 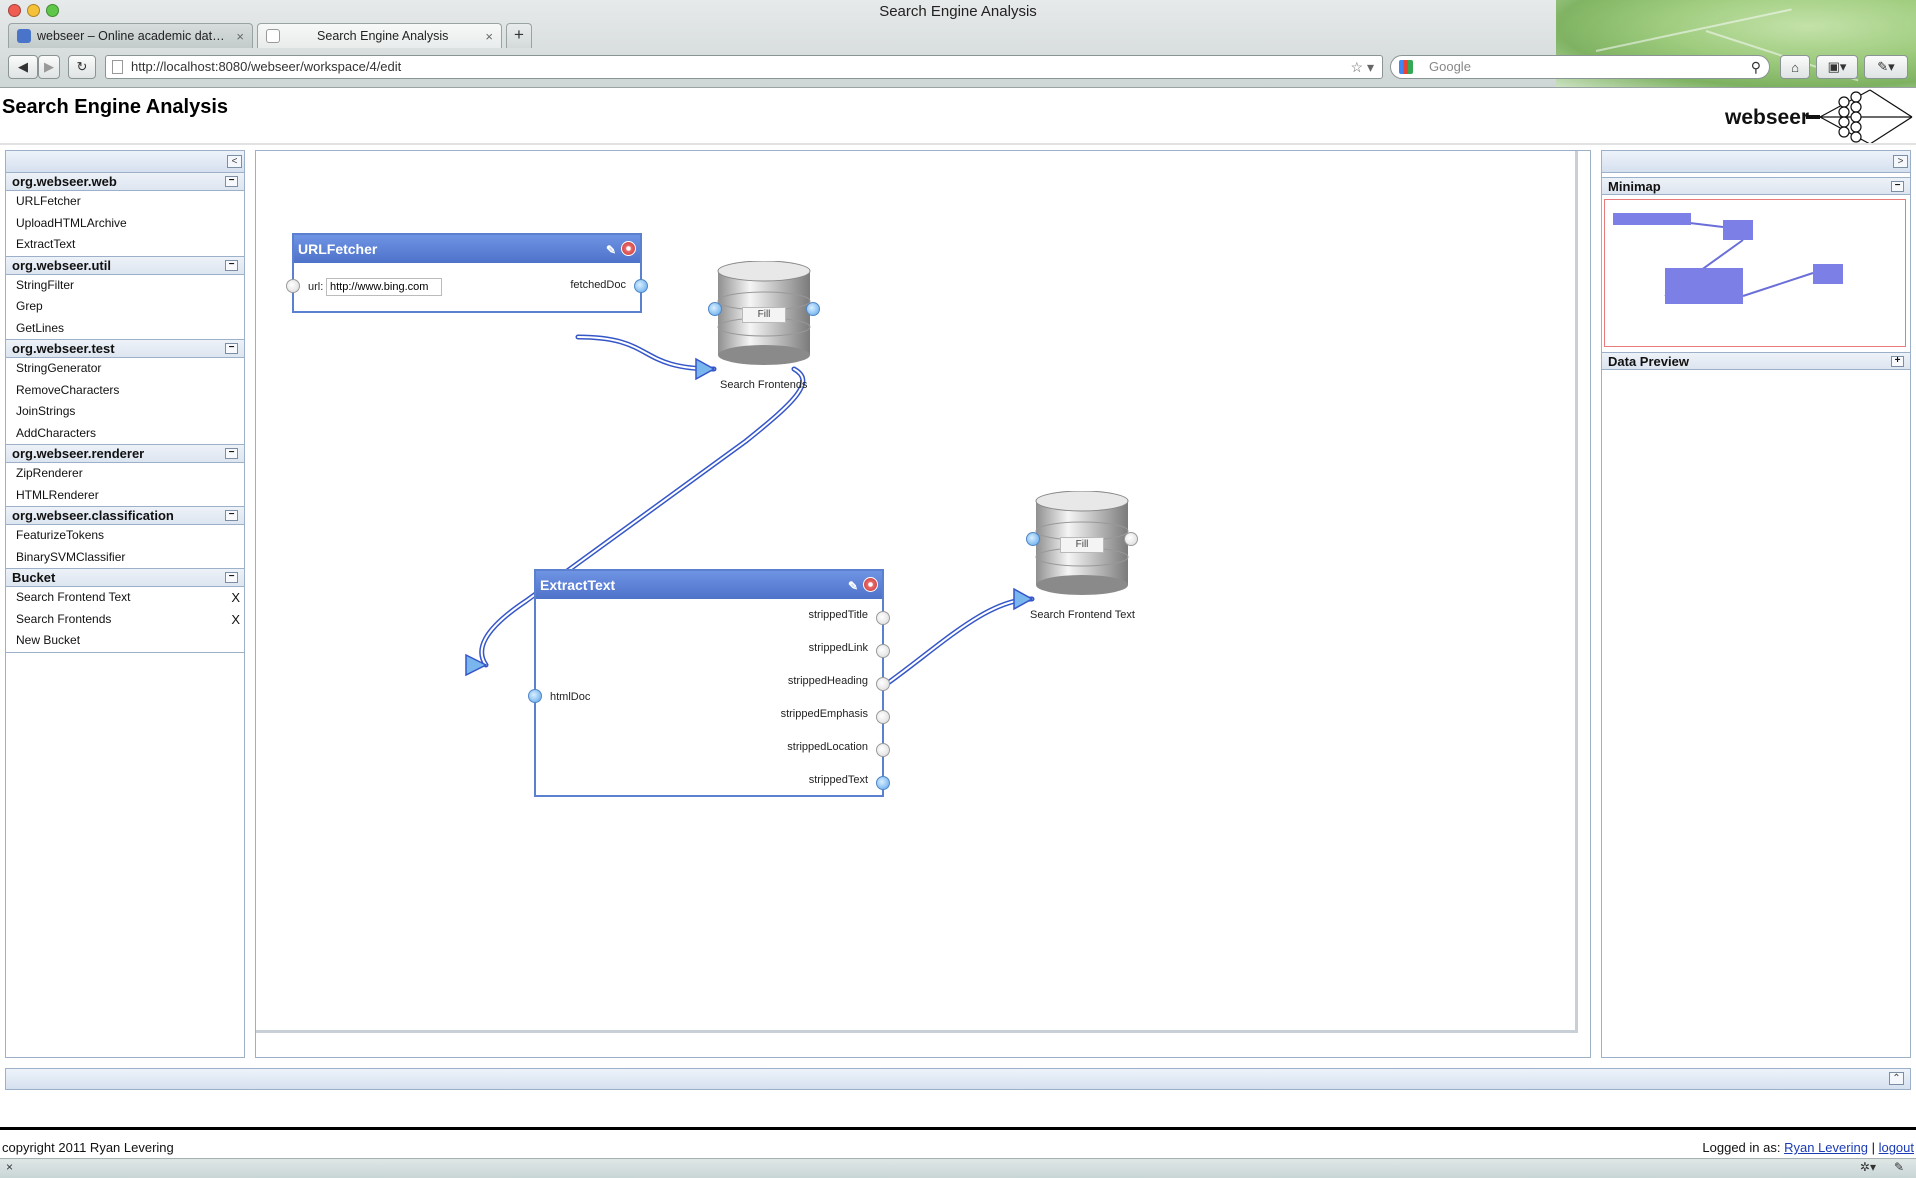 What do you see at coordinates (1837, 67) in the screenshot?
I see `bookmarks-button: ▣▾` at bounding box center [1837, 67].